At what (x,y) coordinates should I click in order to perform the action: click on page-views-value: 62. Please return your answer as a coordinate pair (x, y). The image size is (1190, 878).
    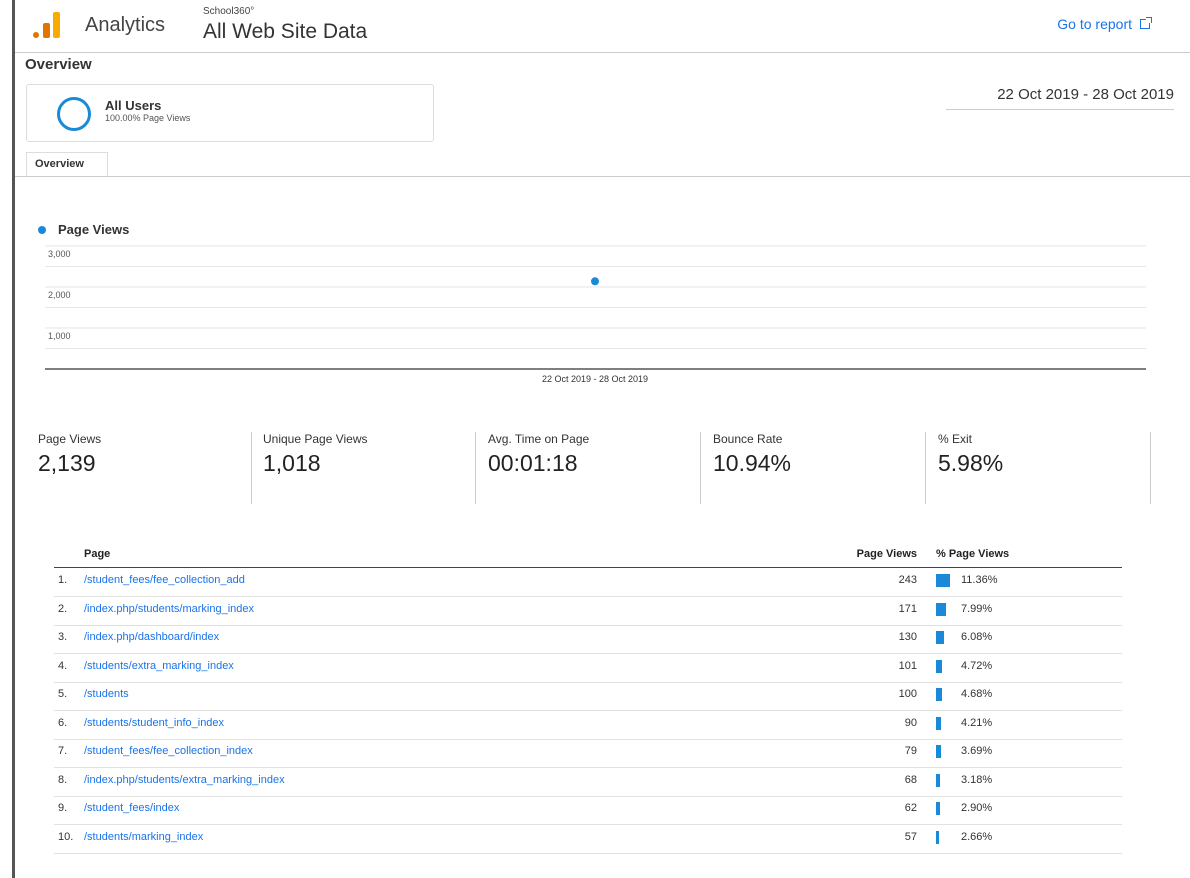
    Looking at the image, I should click on (910, 808).